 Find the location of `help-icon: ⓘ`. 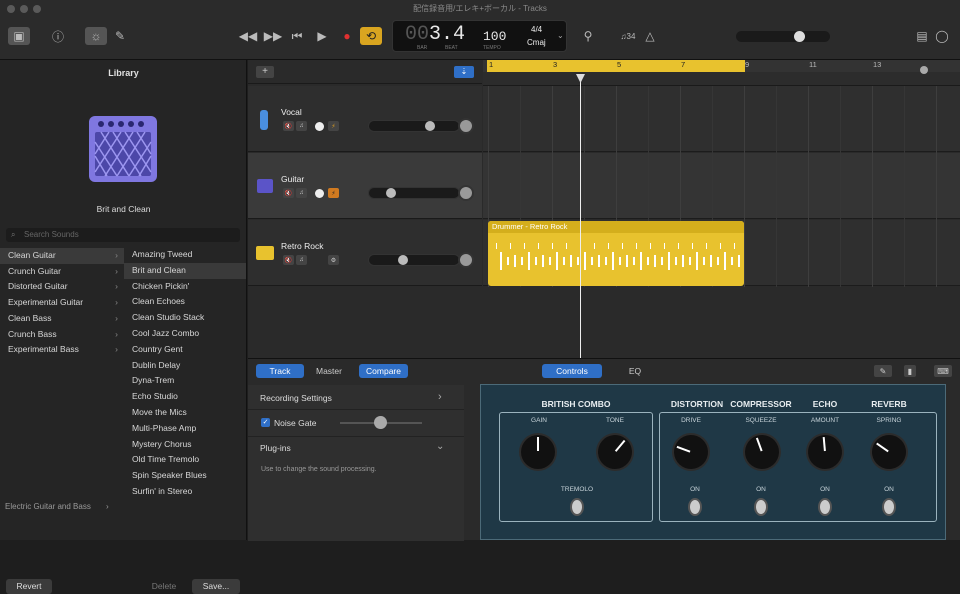

help-icon: ⓘ is located at coordinates (58, 36).